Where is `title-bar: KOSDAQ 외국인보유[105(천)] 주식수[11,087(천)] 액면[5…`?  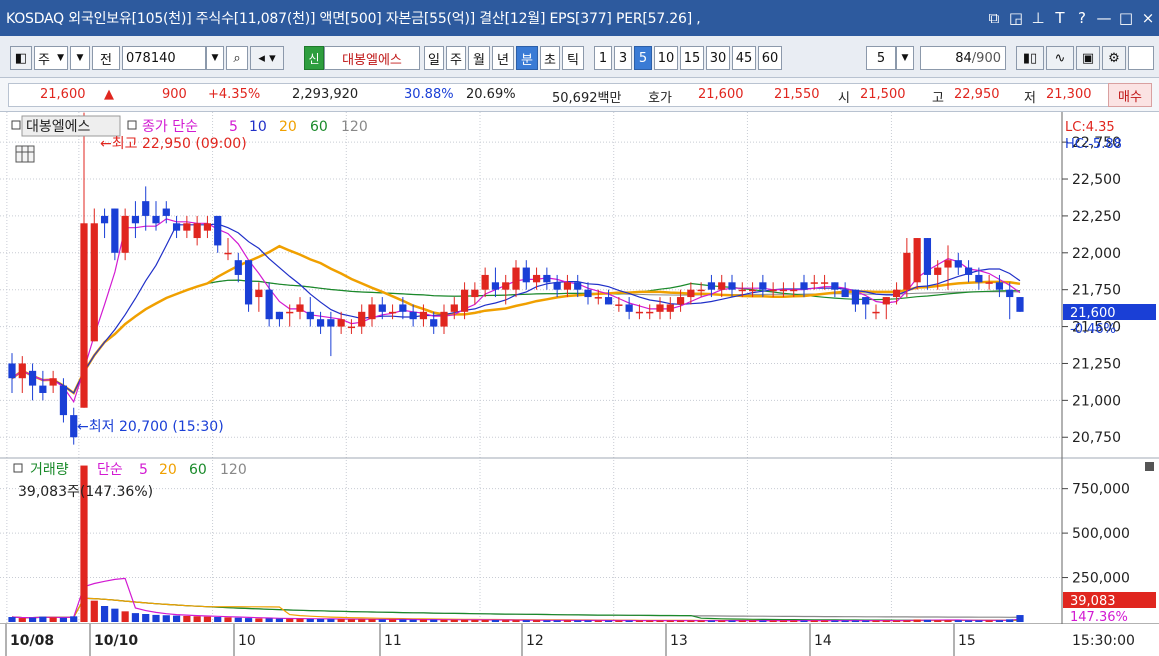 title-bar: KOSDAQ 외국인보유[105(천)] 주식수[11,087(천)] 액면[5… is located at coordinates (579, 18).